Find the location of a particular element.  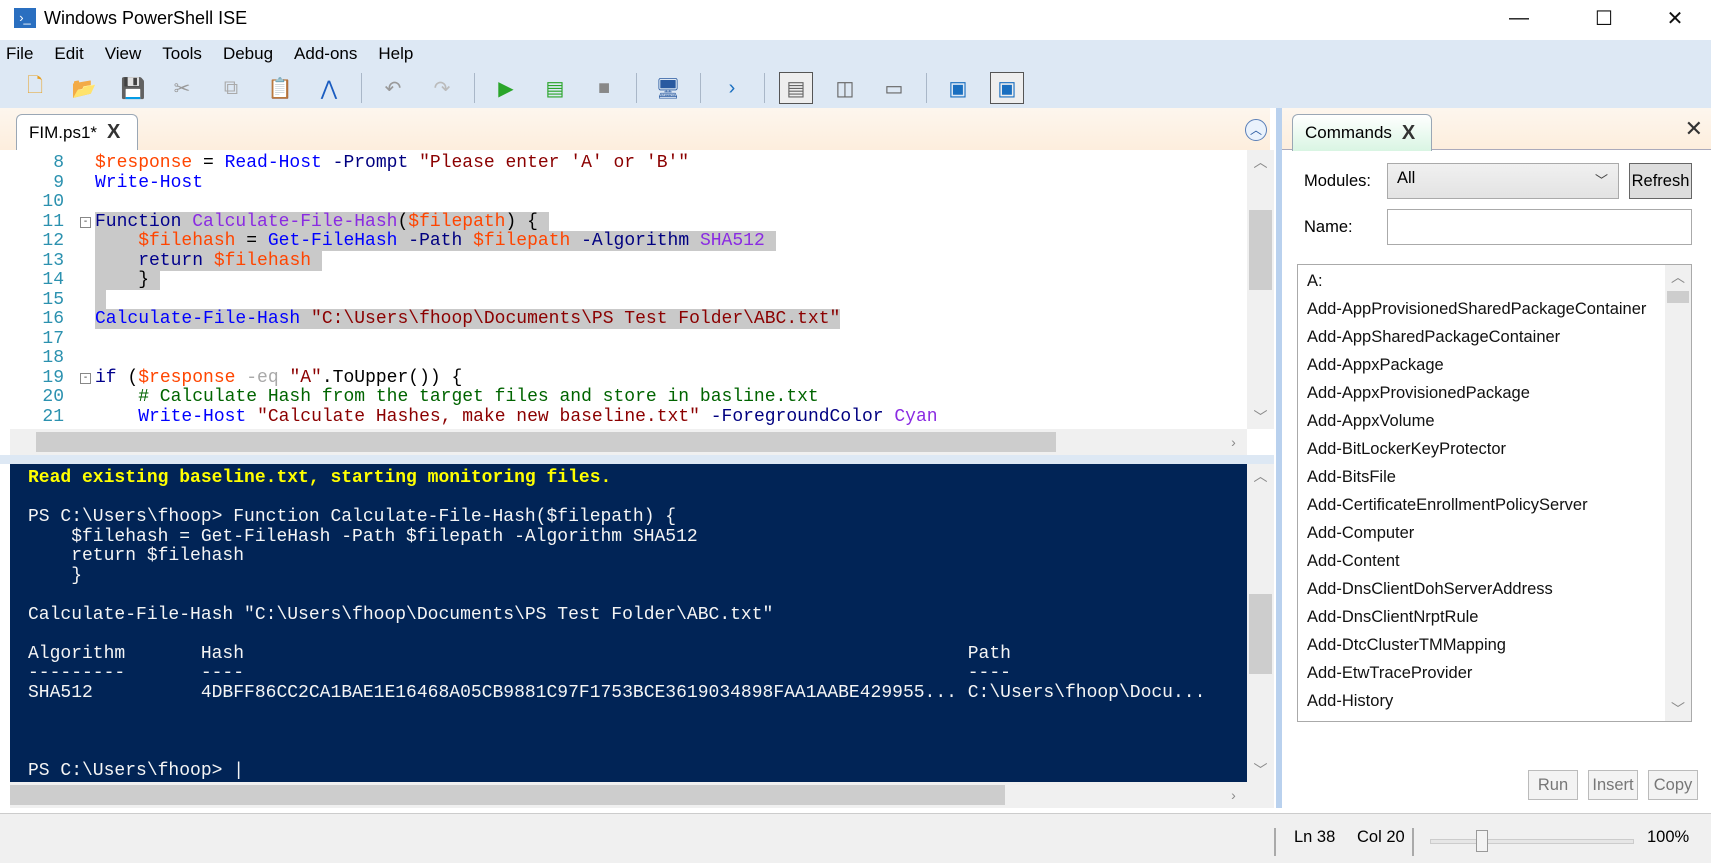

menu-add-ons: Add-ons is located at coordinates (325, 54).